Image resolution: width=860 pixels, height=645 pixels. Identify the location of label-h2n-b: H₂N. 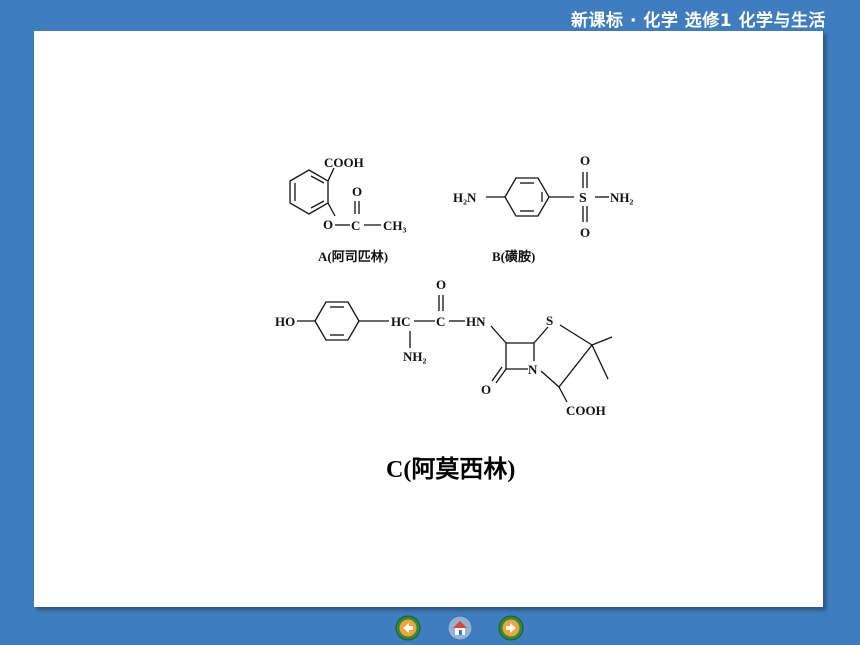
(465, 197).